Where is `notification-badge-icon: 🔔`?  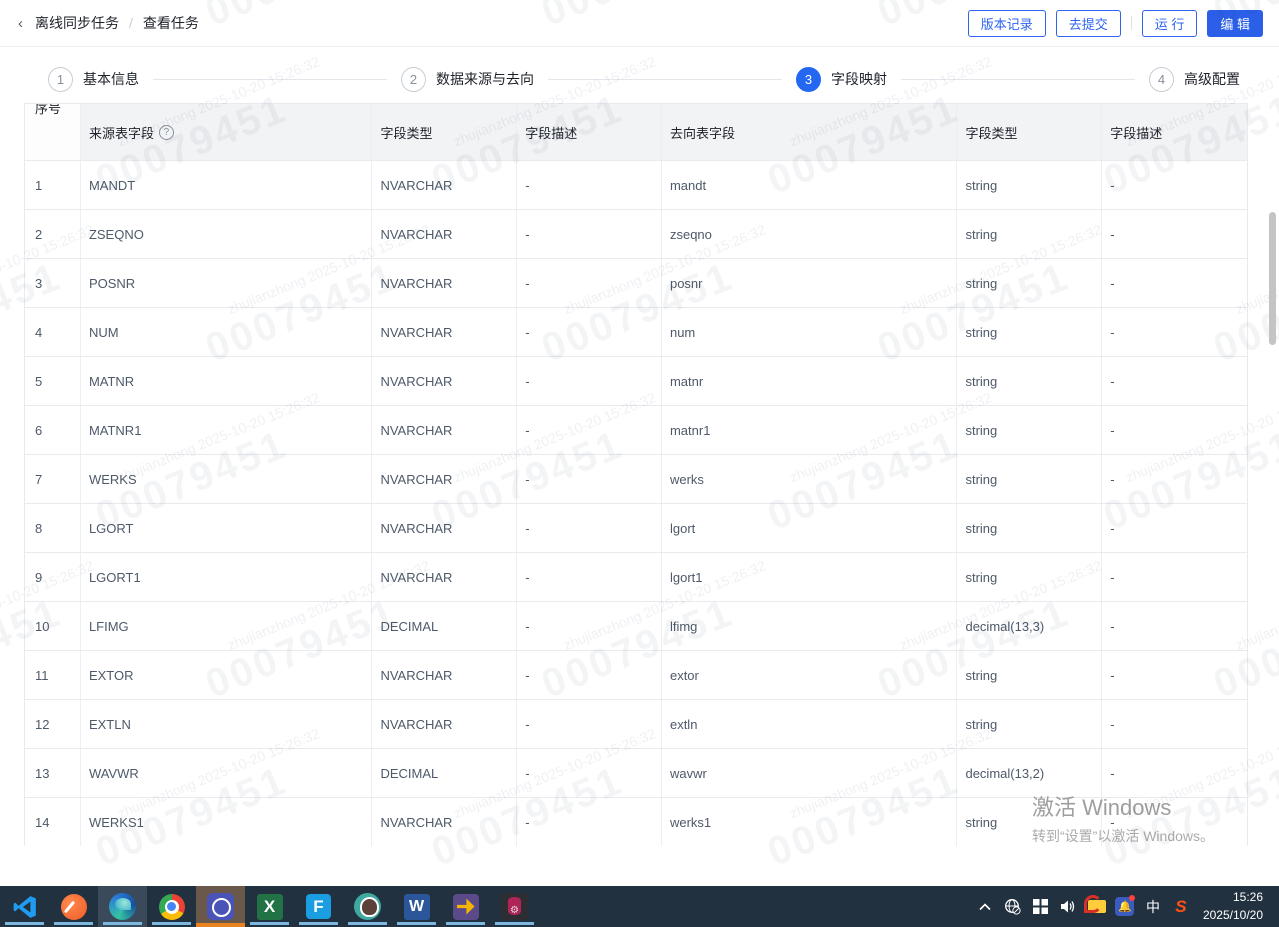
notification-badge-icon: 🔔 is located at coordinates (1125, 906).